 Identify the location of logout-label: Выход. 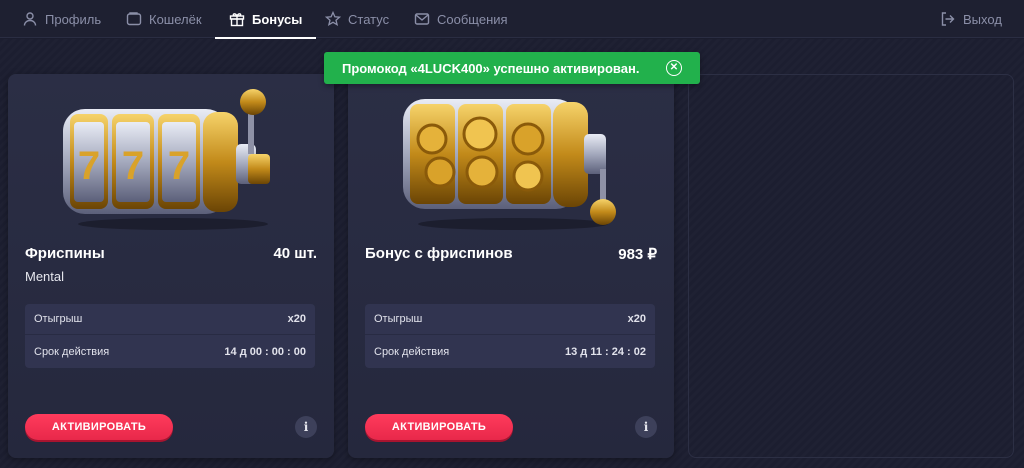
(982, 19).